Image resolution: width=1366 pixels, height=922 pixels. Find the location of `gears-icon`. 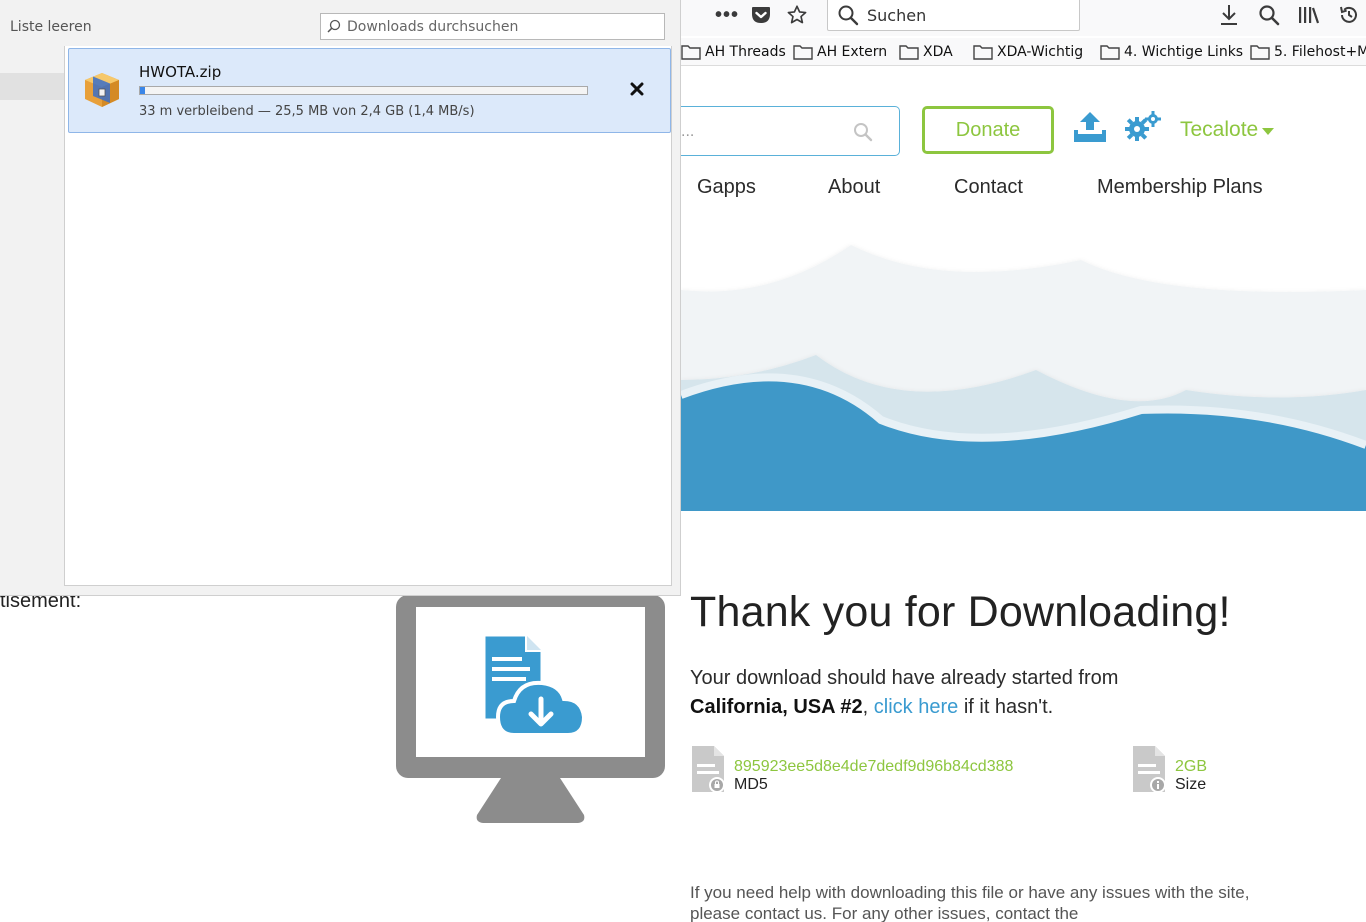

gears-icon is located at coordinates (1143, 127).